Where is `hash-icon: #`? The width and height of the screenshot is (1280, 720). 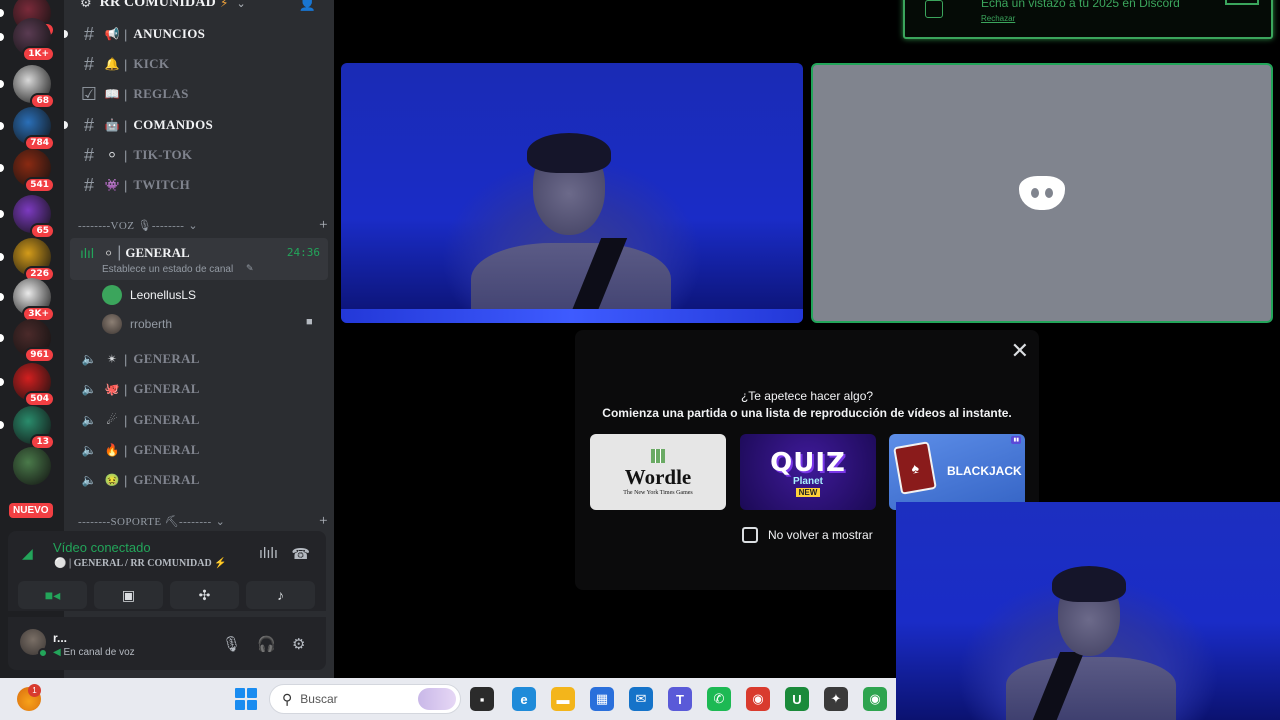
hash-icon: # is located at coordinates (88, 154).